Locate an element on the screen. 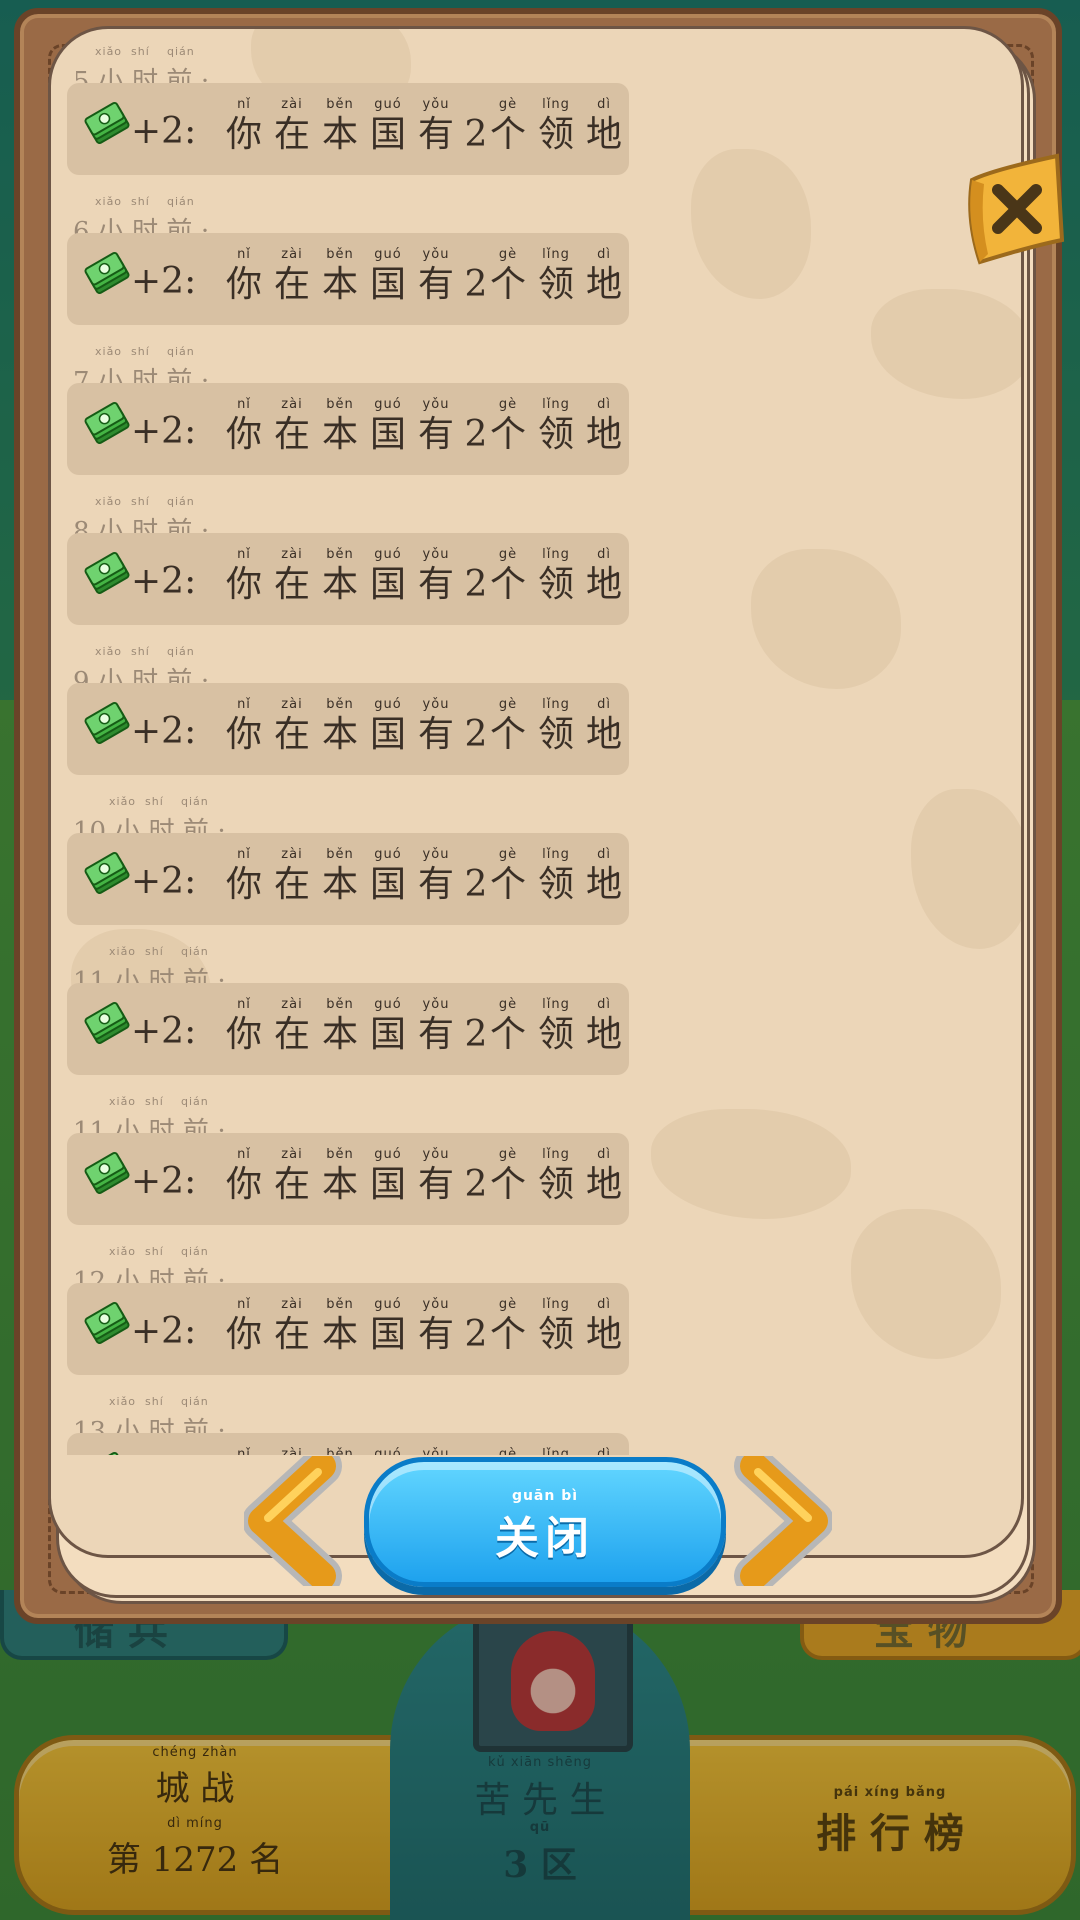 This screenshot has height=1920, width=1080. close-x-icon is located at coordinates (1015, 210).